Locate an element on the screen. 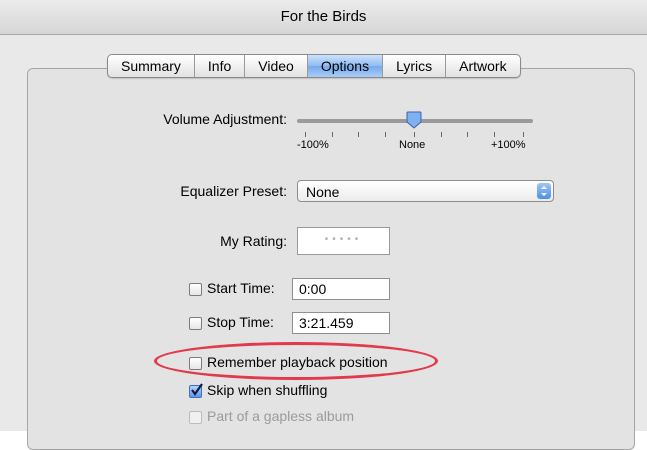 The image size is (647, 450). tab-video: Video is located at coordinates (275, 66).